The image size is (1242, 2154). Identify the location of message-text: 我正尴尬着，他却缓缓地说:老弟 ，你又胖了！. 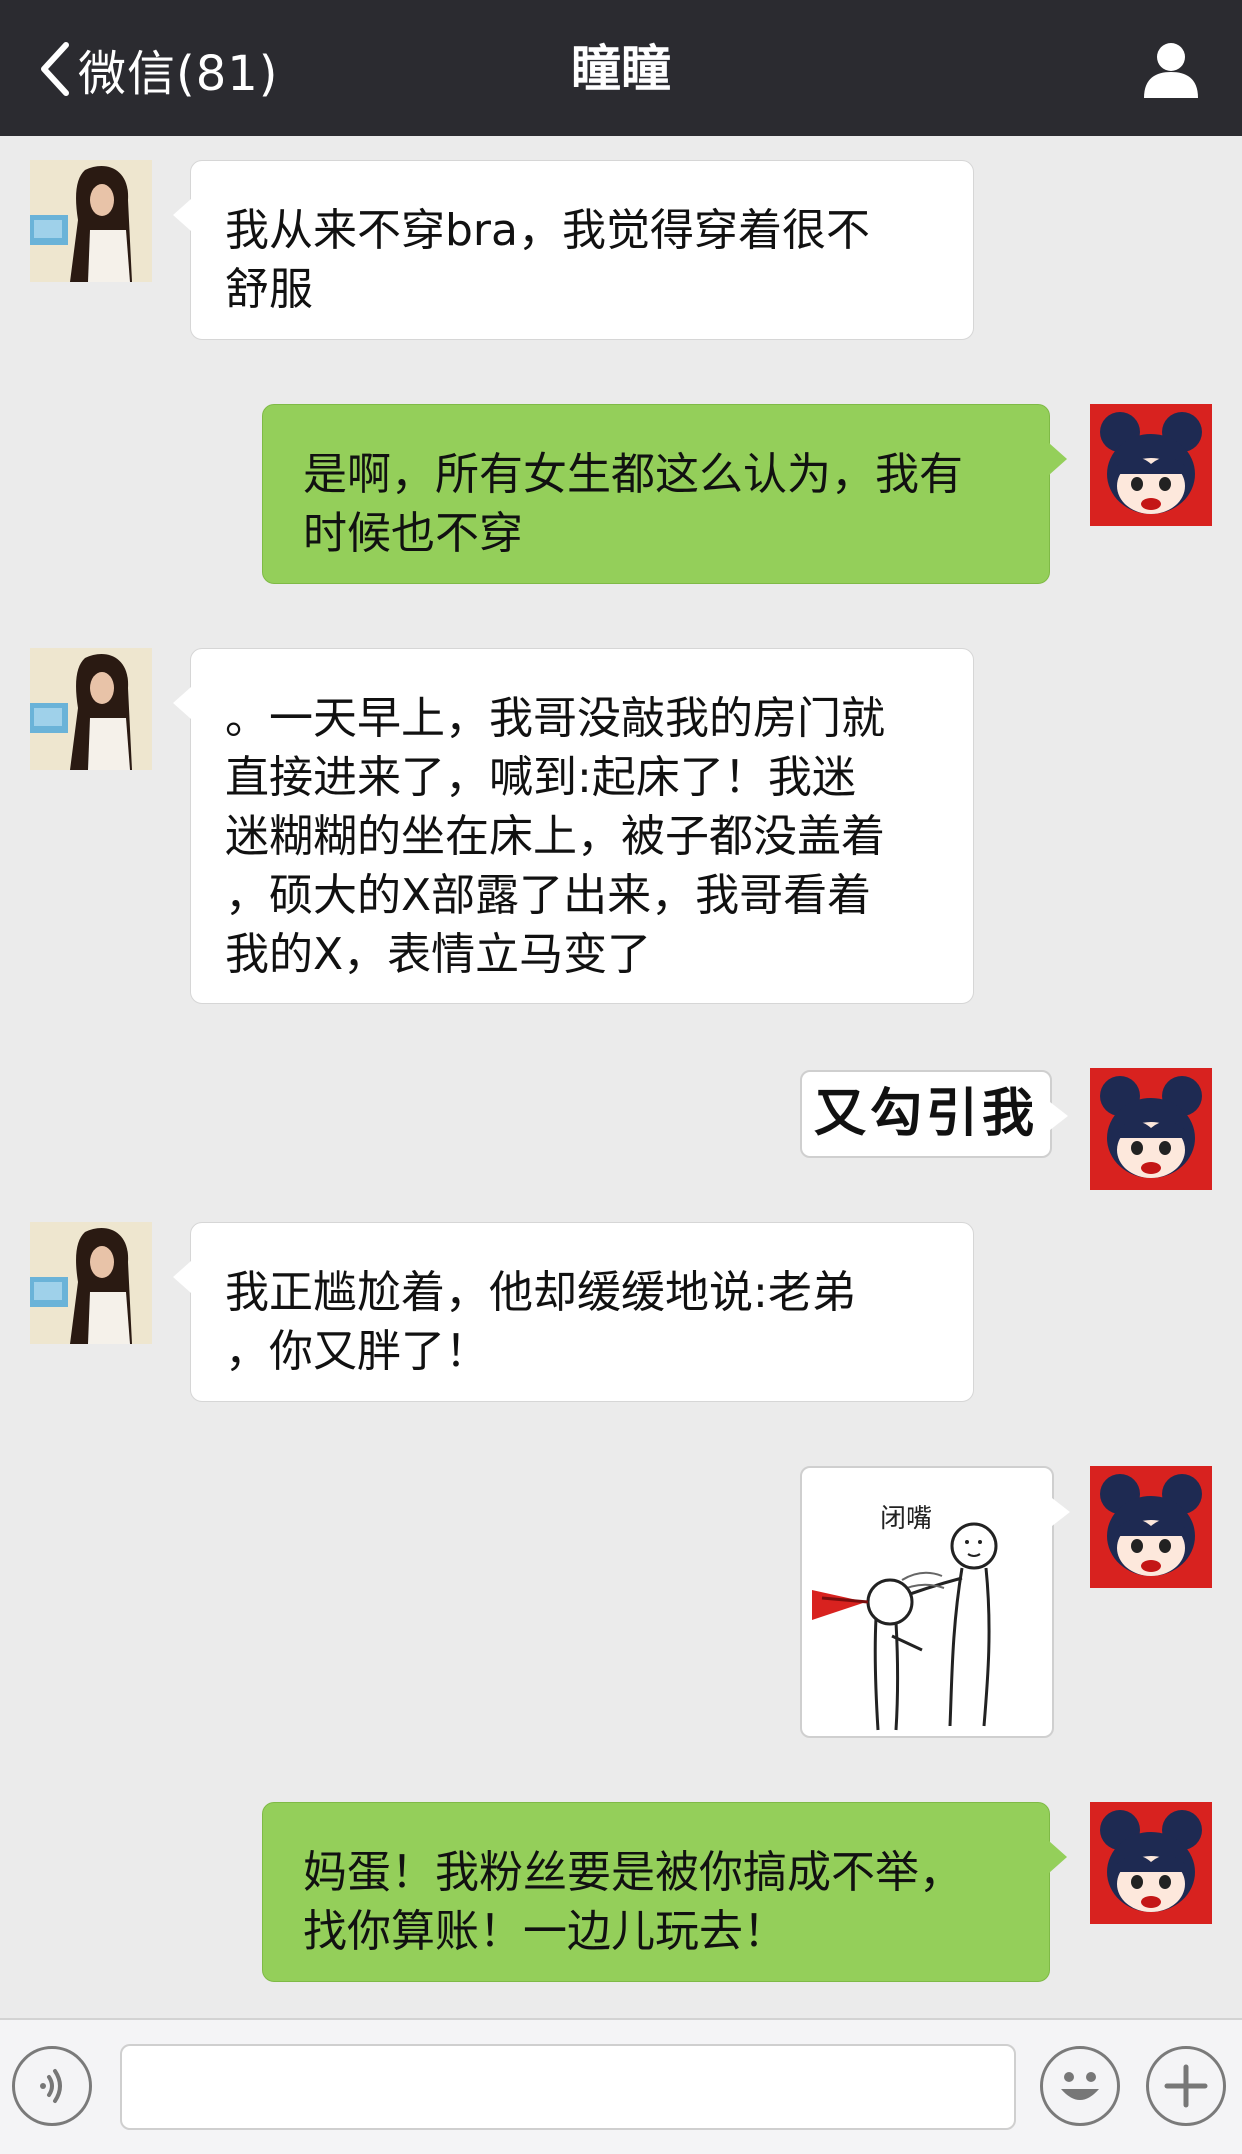
(540, 1322).